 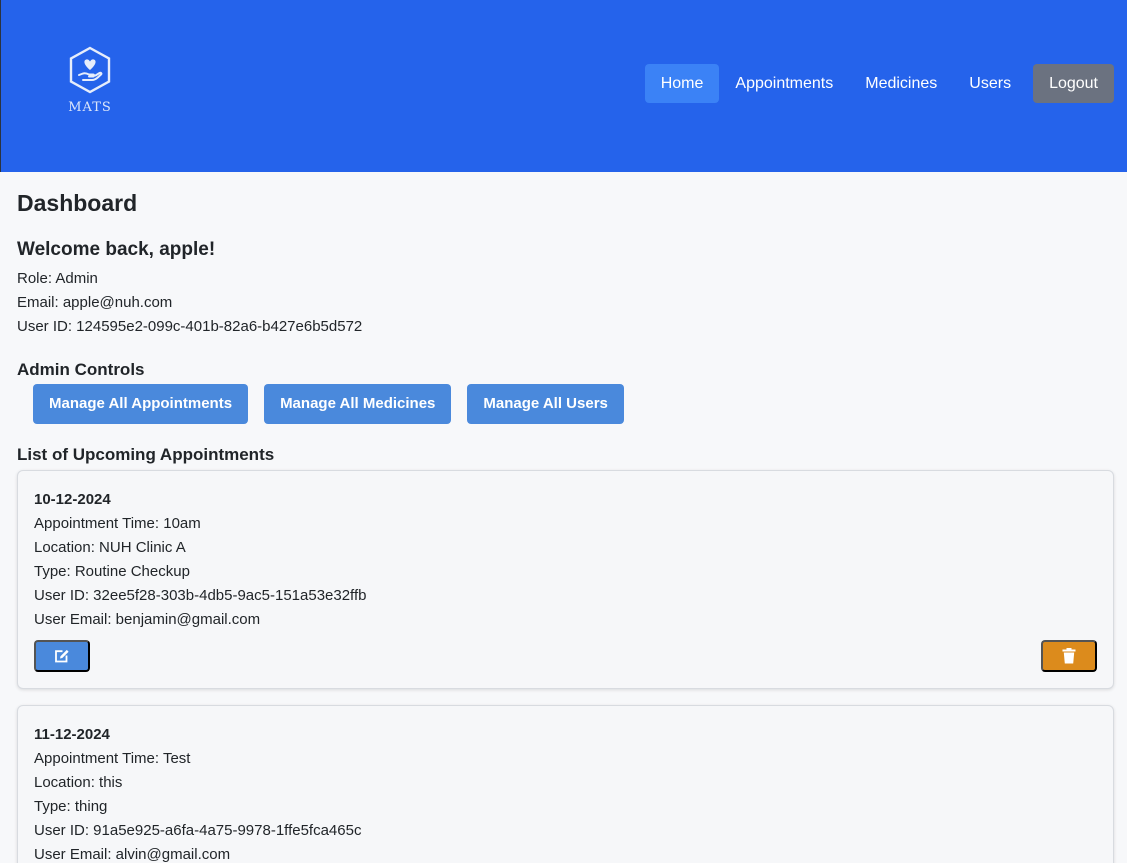 I want to click on edit-appointment-button, so click(x=62, y=656).